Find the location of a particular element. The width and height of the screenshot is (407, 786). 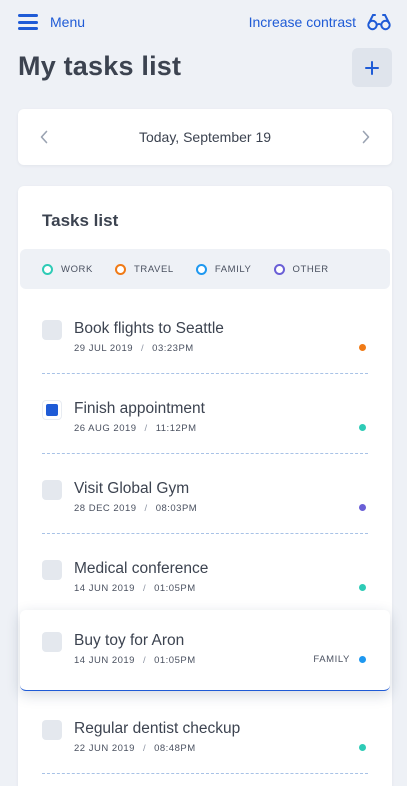

category-legend: WORK TRAVEL FAMILY OTHER is located at coordinates (205, 269).